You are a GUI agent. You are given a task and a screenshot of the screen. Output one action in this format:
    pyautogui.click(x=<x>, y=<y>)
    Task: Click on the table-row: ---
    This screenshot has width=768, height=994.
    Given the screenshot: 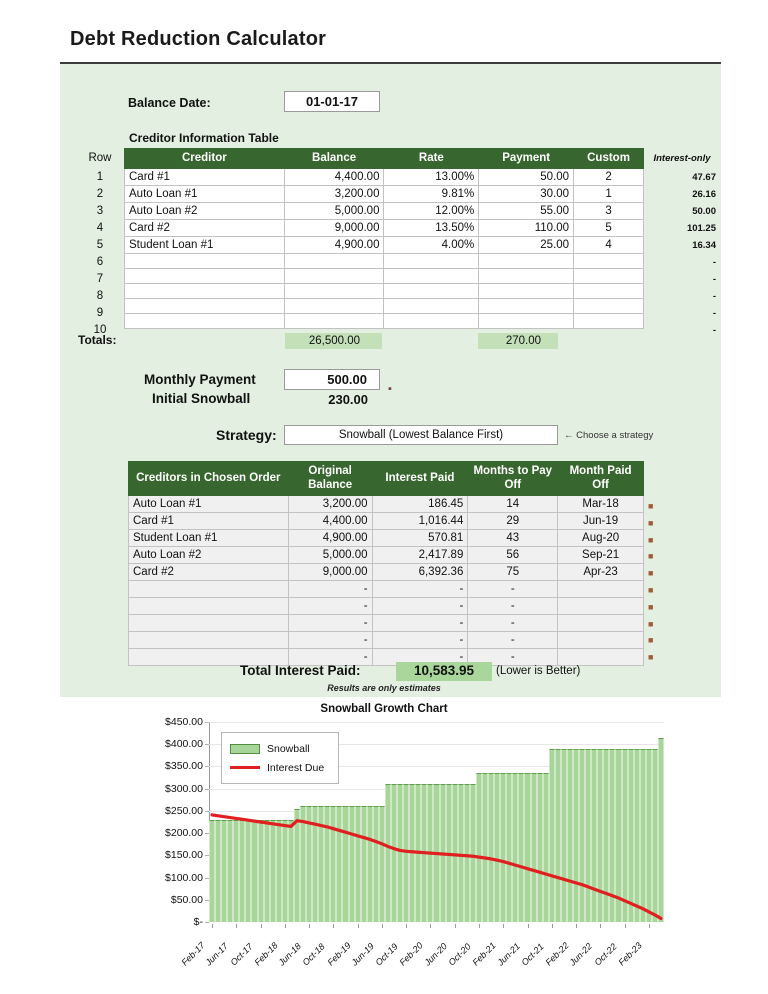 What is the action you would take?
    pyautogui.click(x=386, y=623)
    